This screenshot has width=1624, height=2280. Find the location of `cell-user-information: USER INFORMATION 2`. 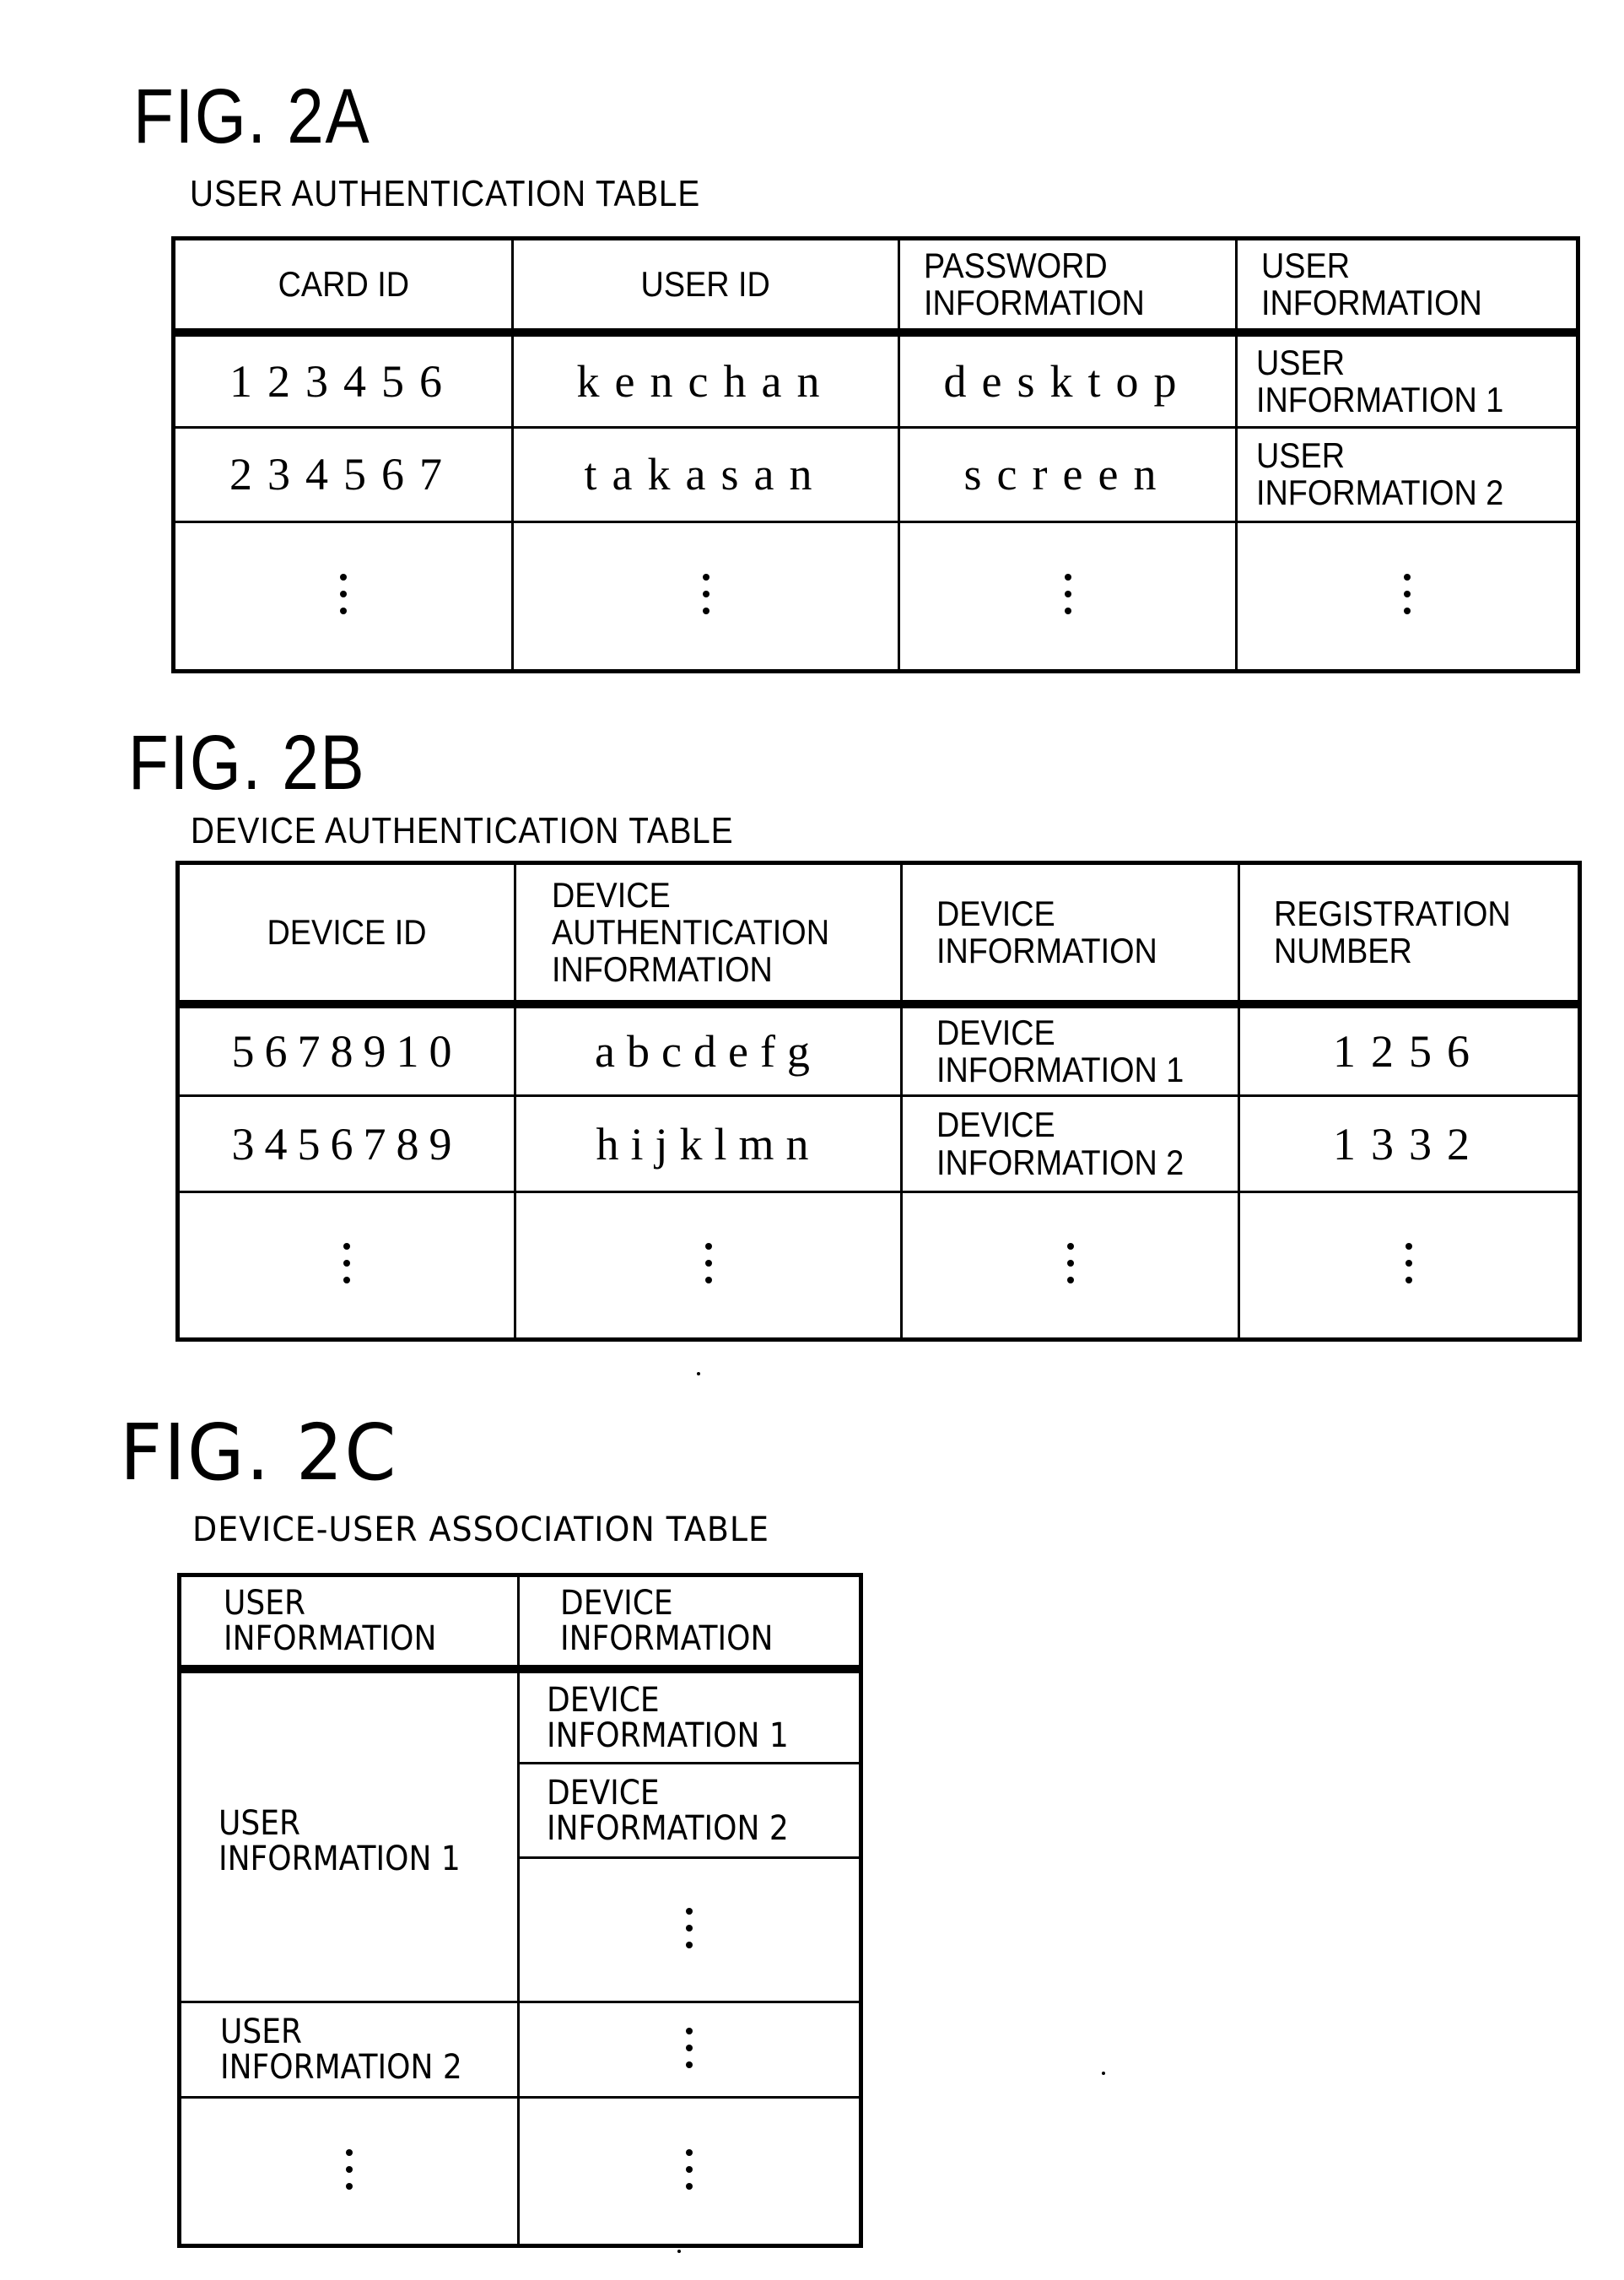

cell-user-information: USER INFORMATION 2 is located at coordinates (1407, 475).